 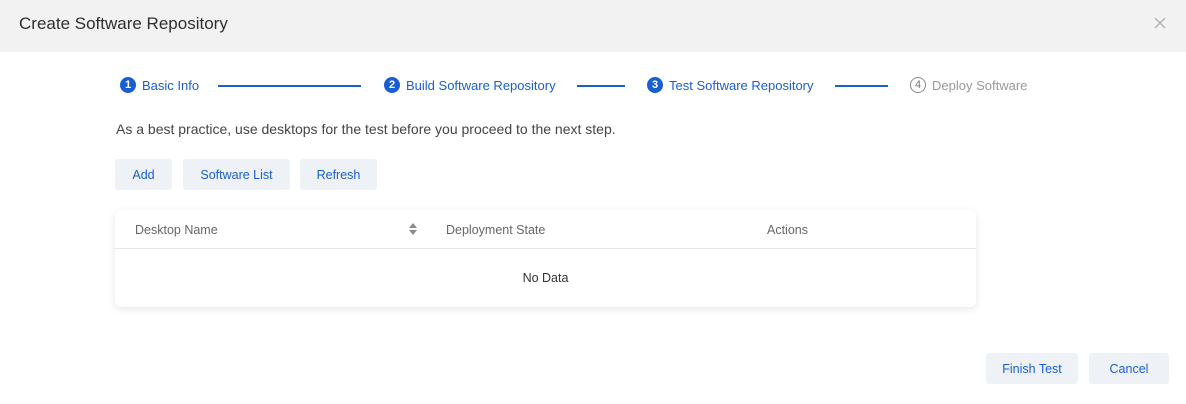 I want to click on cancel-button: Cancel, so click(x=1129, y=368).